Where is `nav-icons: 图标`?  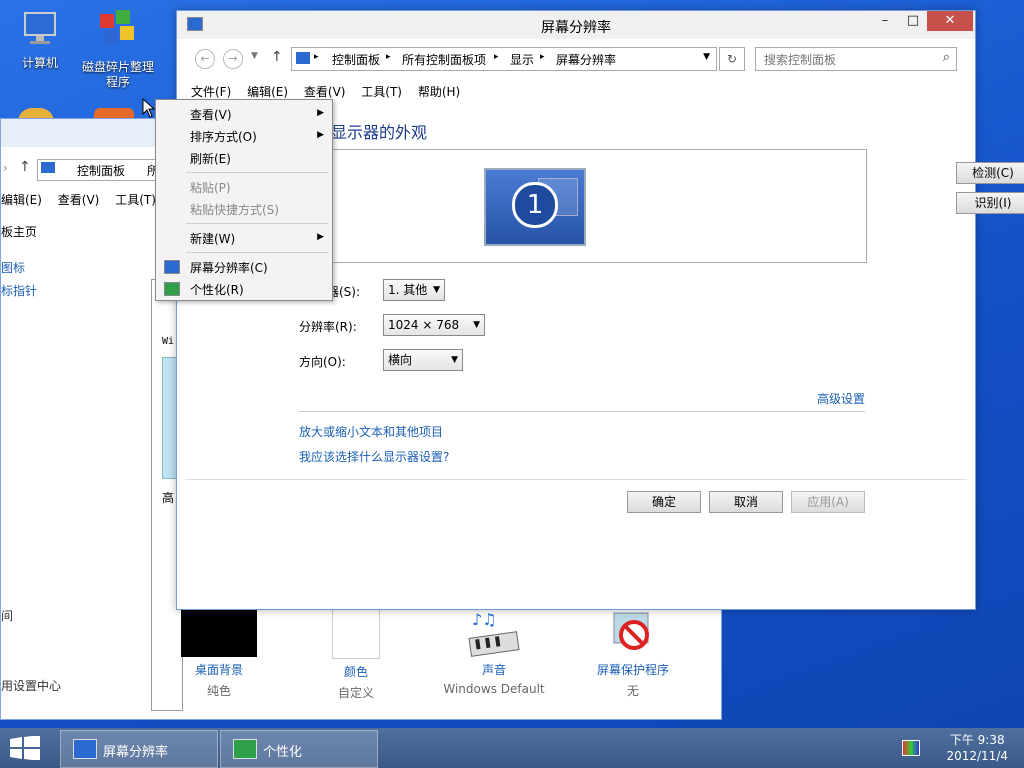 nav-icons: 图标 is located at coordinates (13, 267).